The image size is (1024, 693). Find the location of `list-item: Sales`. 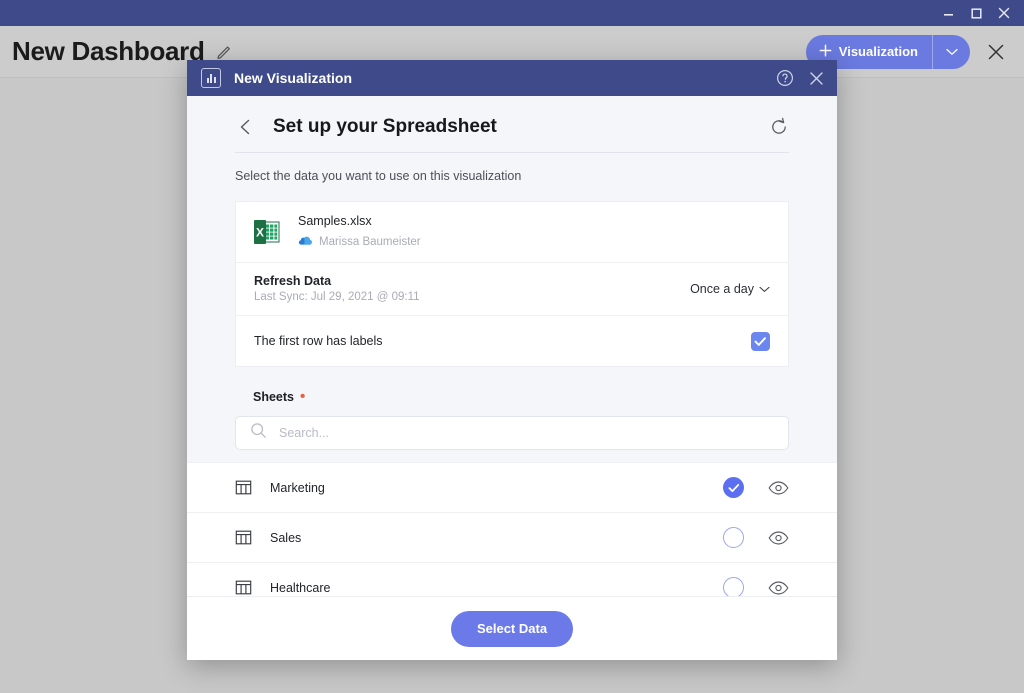

list-item: Sales is located at coordinates (512, 537).